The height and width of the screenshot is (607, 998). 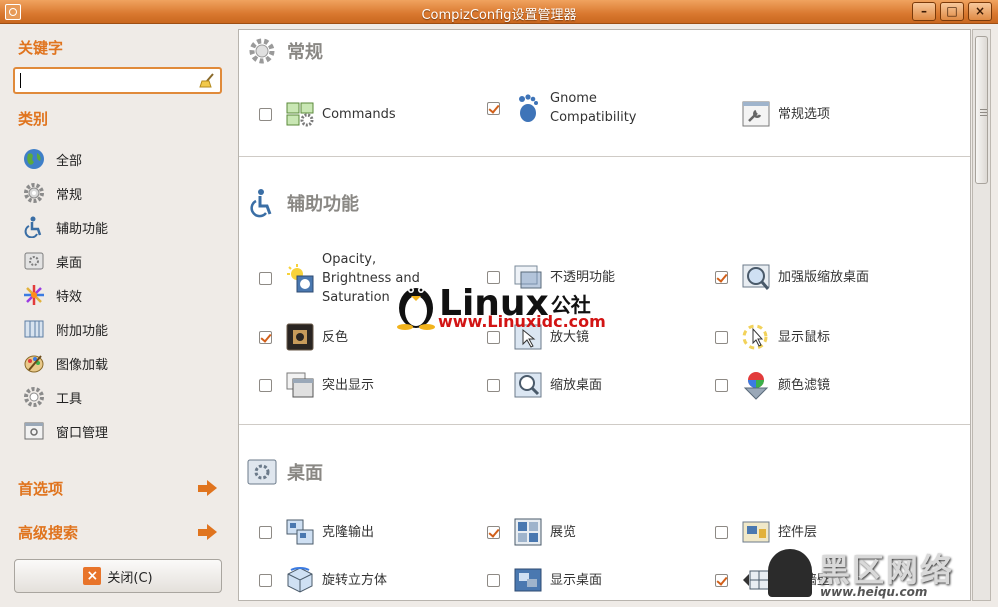 What do you see at coordinates (924, 11) in the screenshot?
I see `minimize-button: –` at bounding box center [924, 11].